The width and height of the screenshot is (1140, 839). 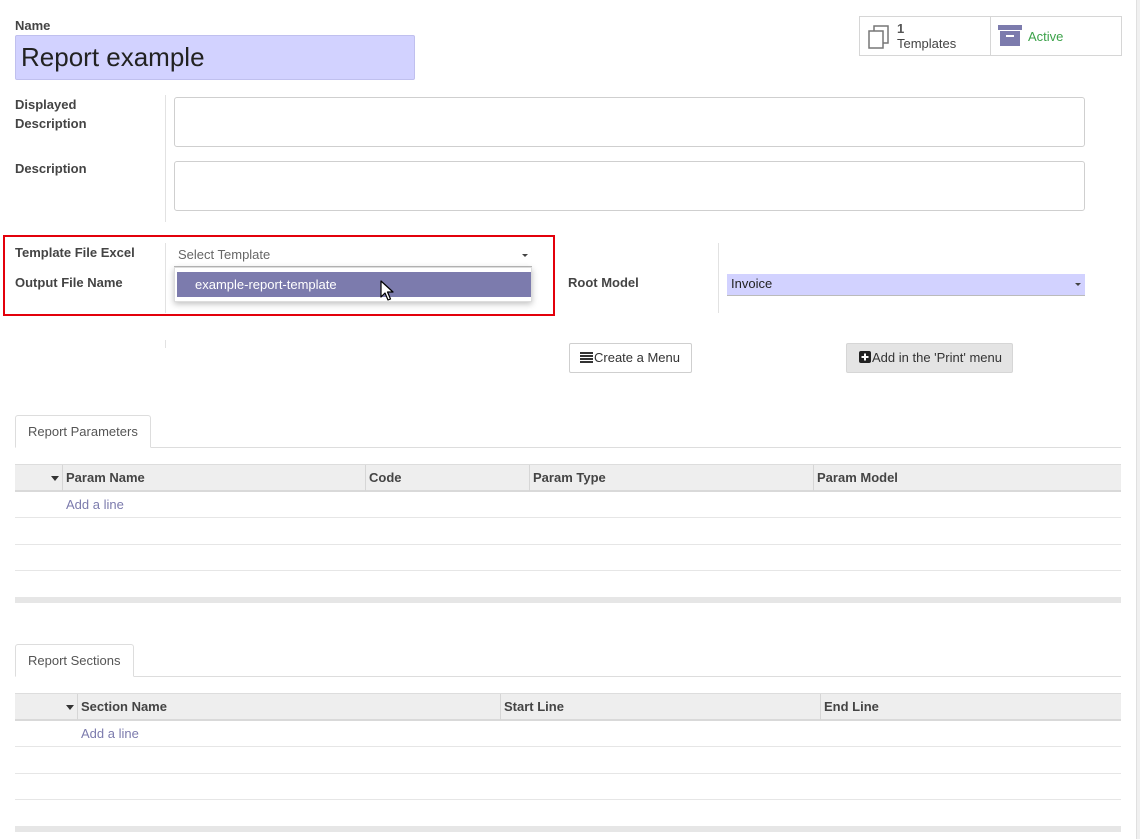 I want to click on highlight-annotation, so click(x=279, y=275).